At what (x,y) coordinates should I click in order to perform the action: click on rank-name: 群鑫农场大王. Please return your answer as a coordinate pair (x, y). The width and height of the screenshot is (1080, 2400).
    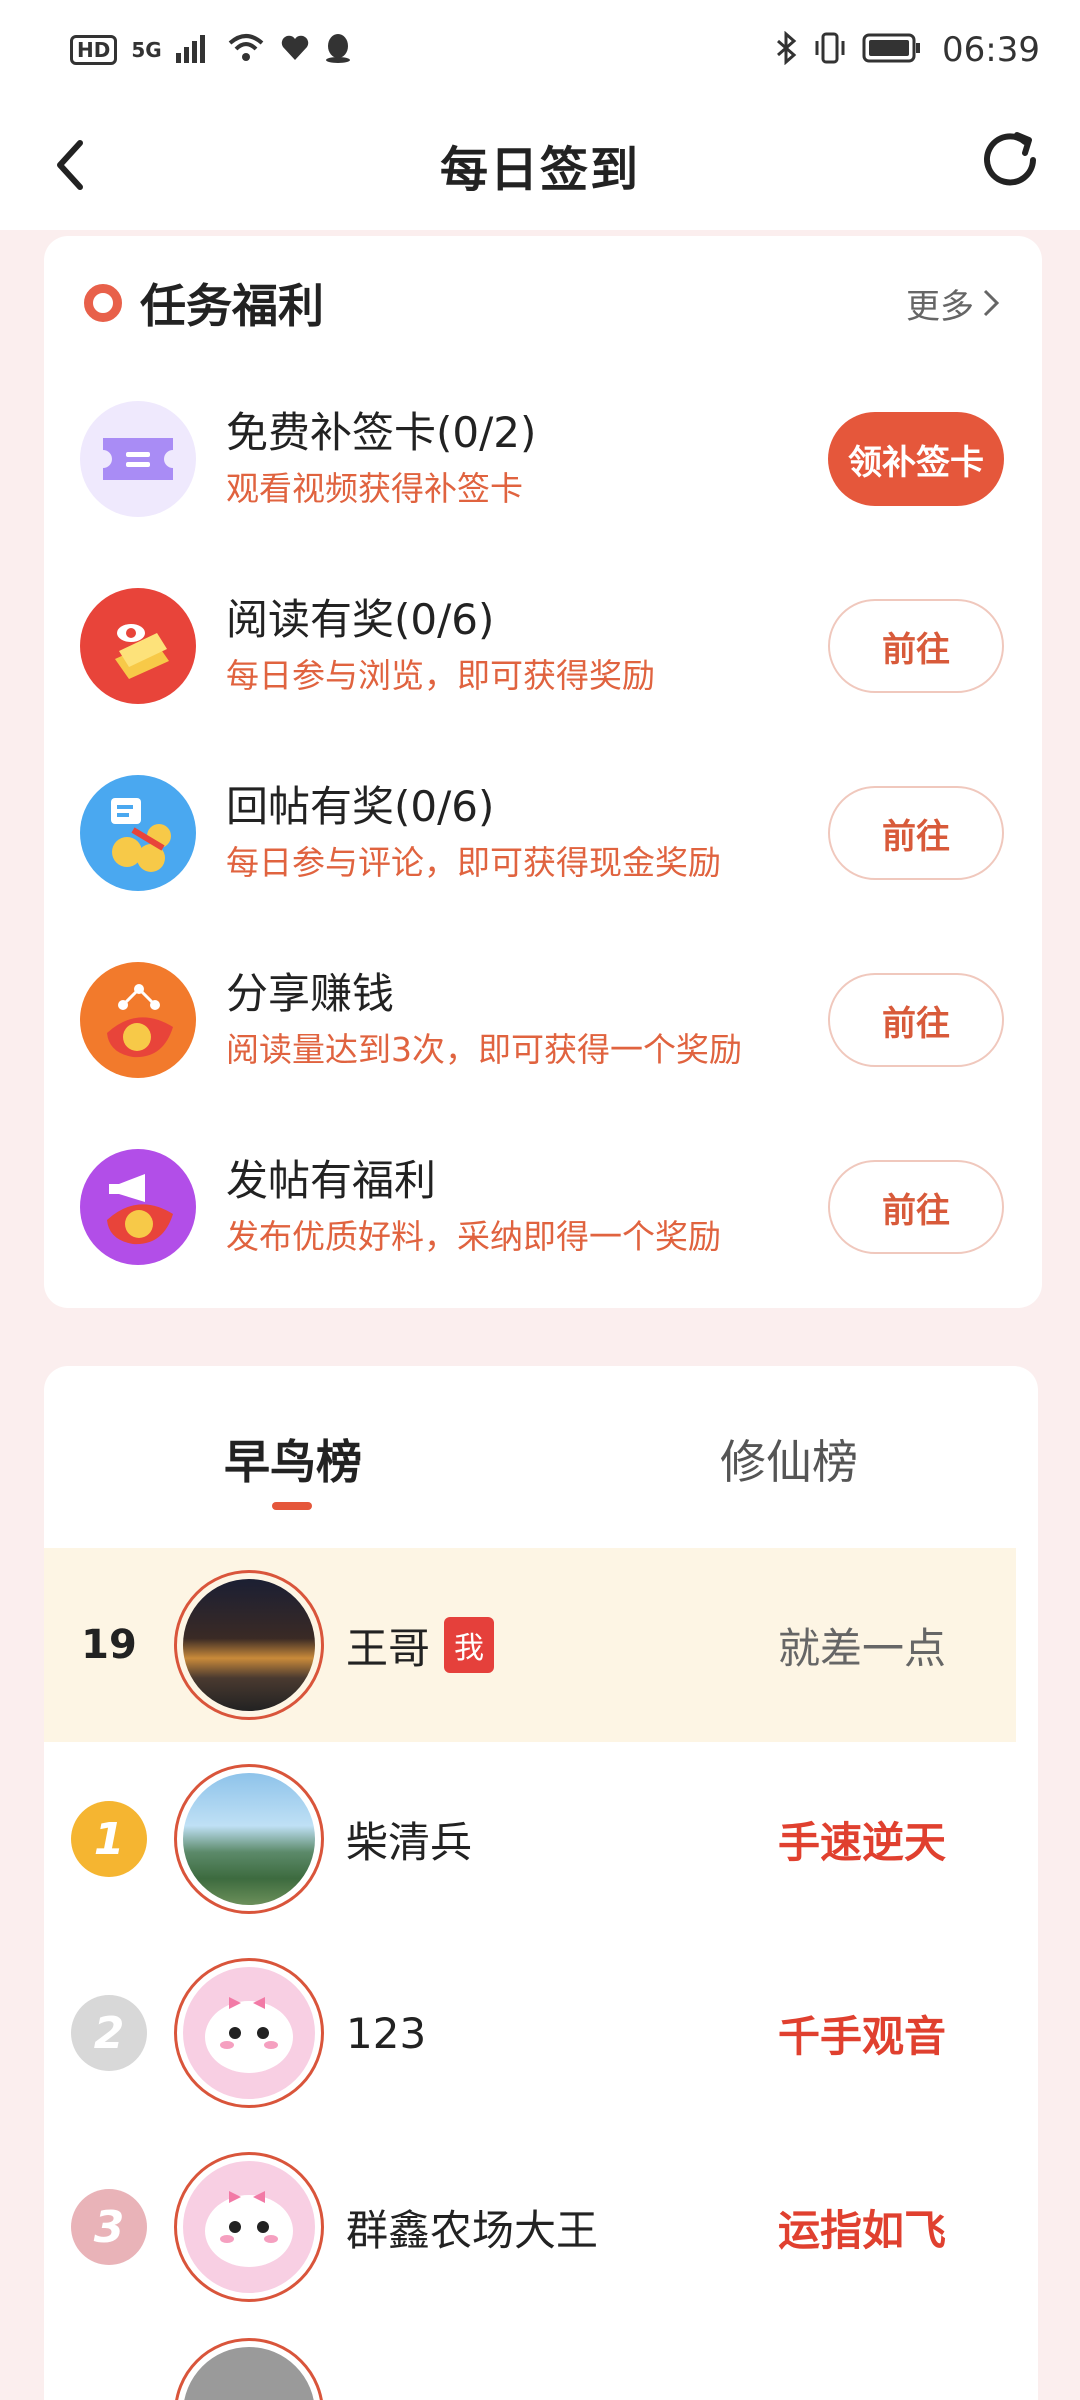
    Looking at the image, I should click on (472, 2227).